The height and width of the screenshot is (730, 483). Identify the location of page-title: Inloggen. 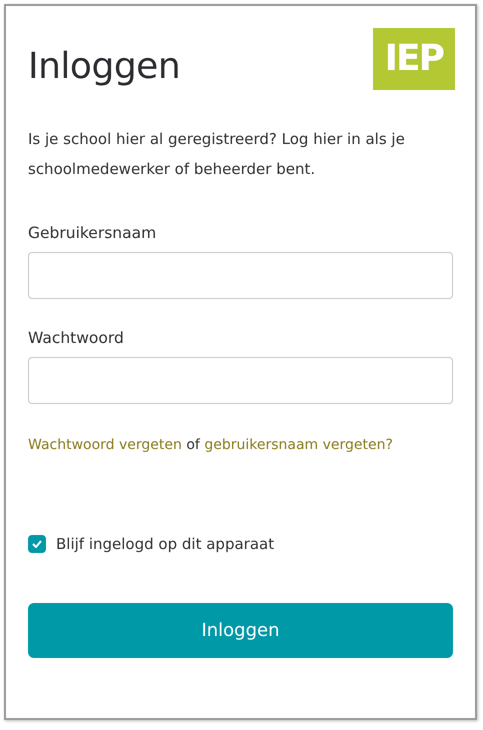
(104, 66).